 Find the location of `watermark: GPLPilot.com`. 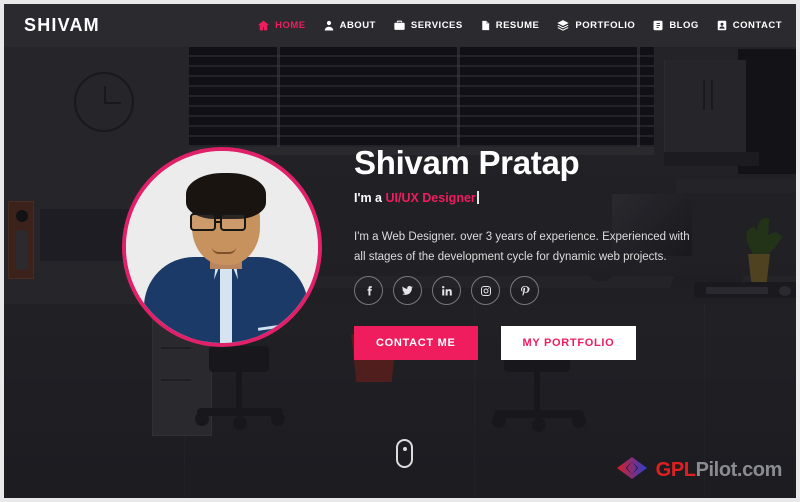

watermark: GPLPilot.com is located at coordinates (698, 470).